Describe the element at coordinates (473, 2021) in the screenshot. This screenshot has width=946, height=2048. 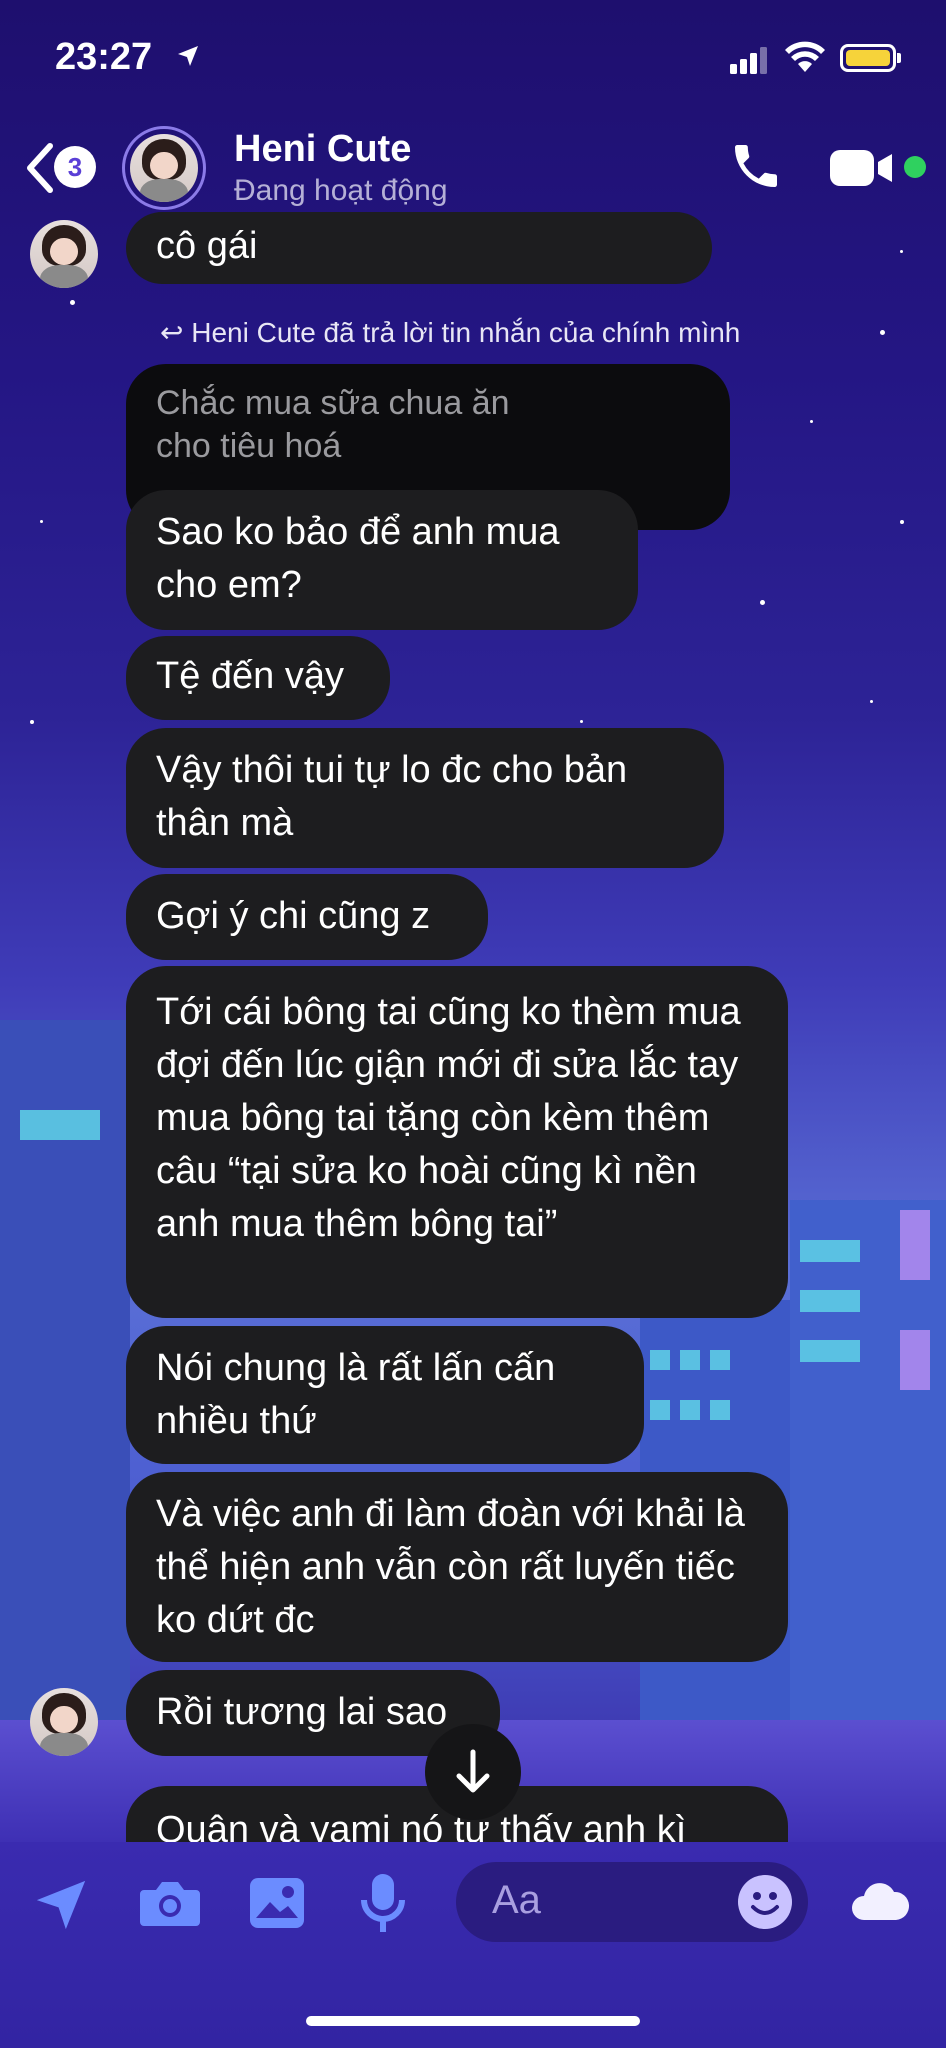
I see `home-indicator` at that location.